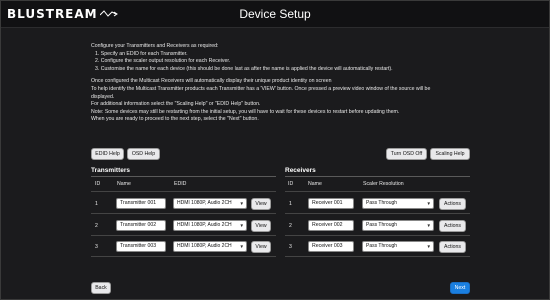  What do you see at coordinates (315, 184) in the screenshot?
I see `receivers-col-name: Name` at bounding box center [315, 184].